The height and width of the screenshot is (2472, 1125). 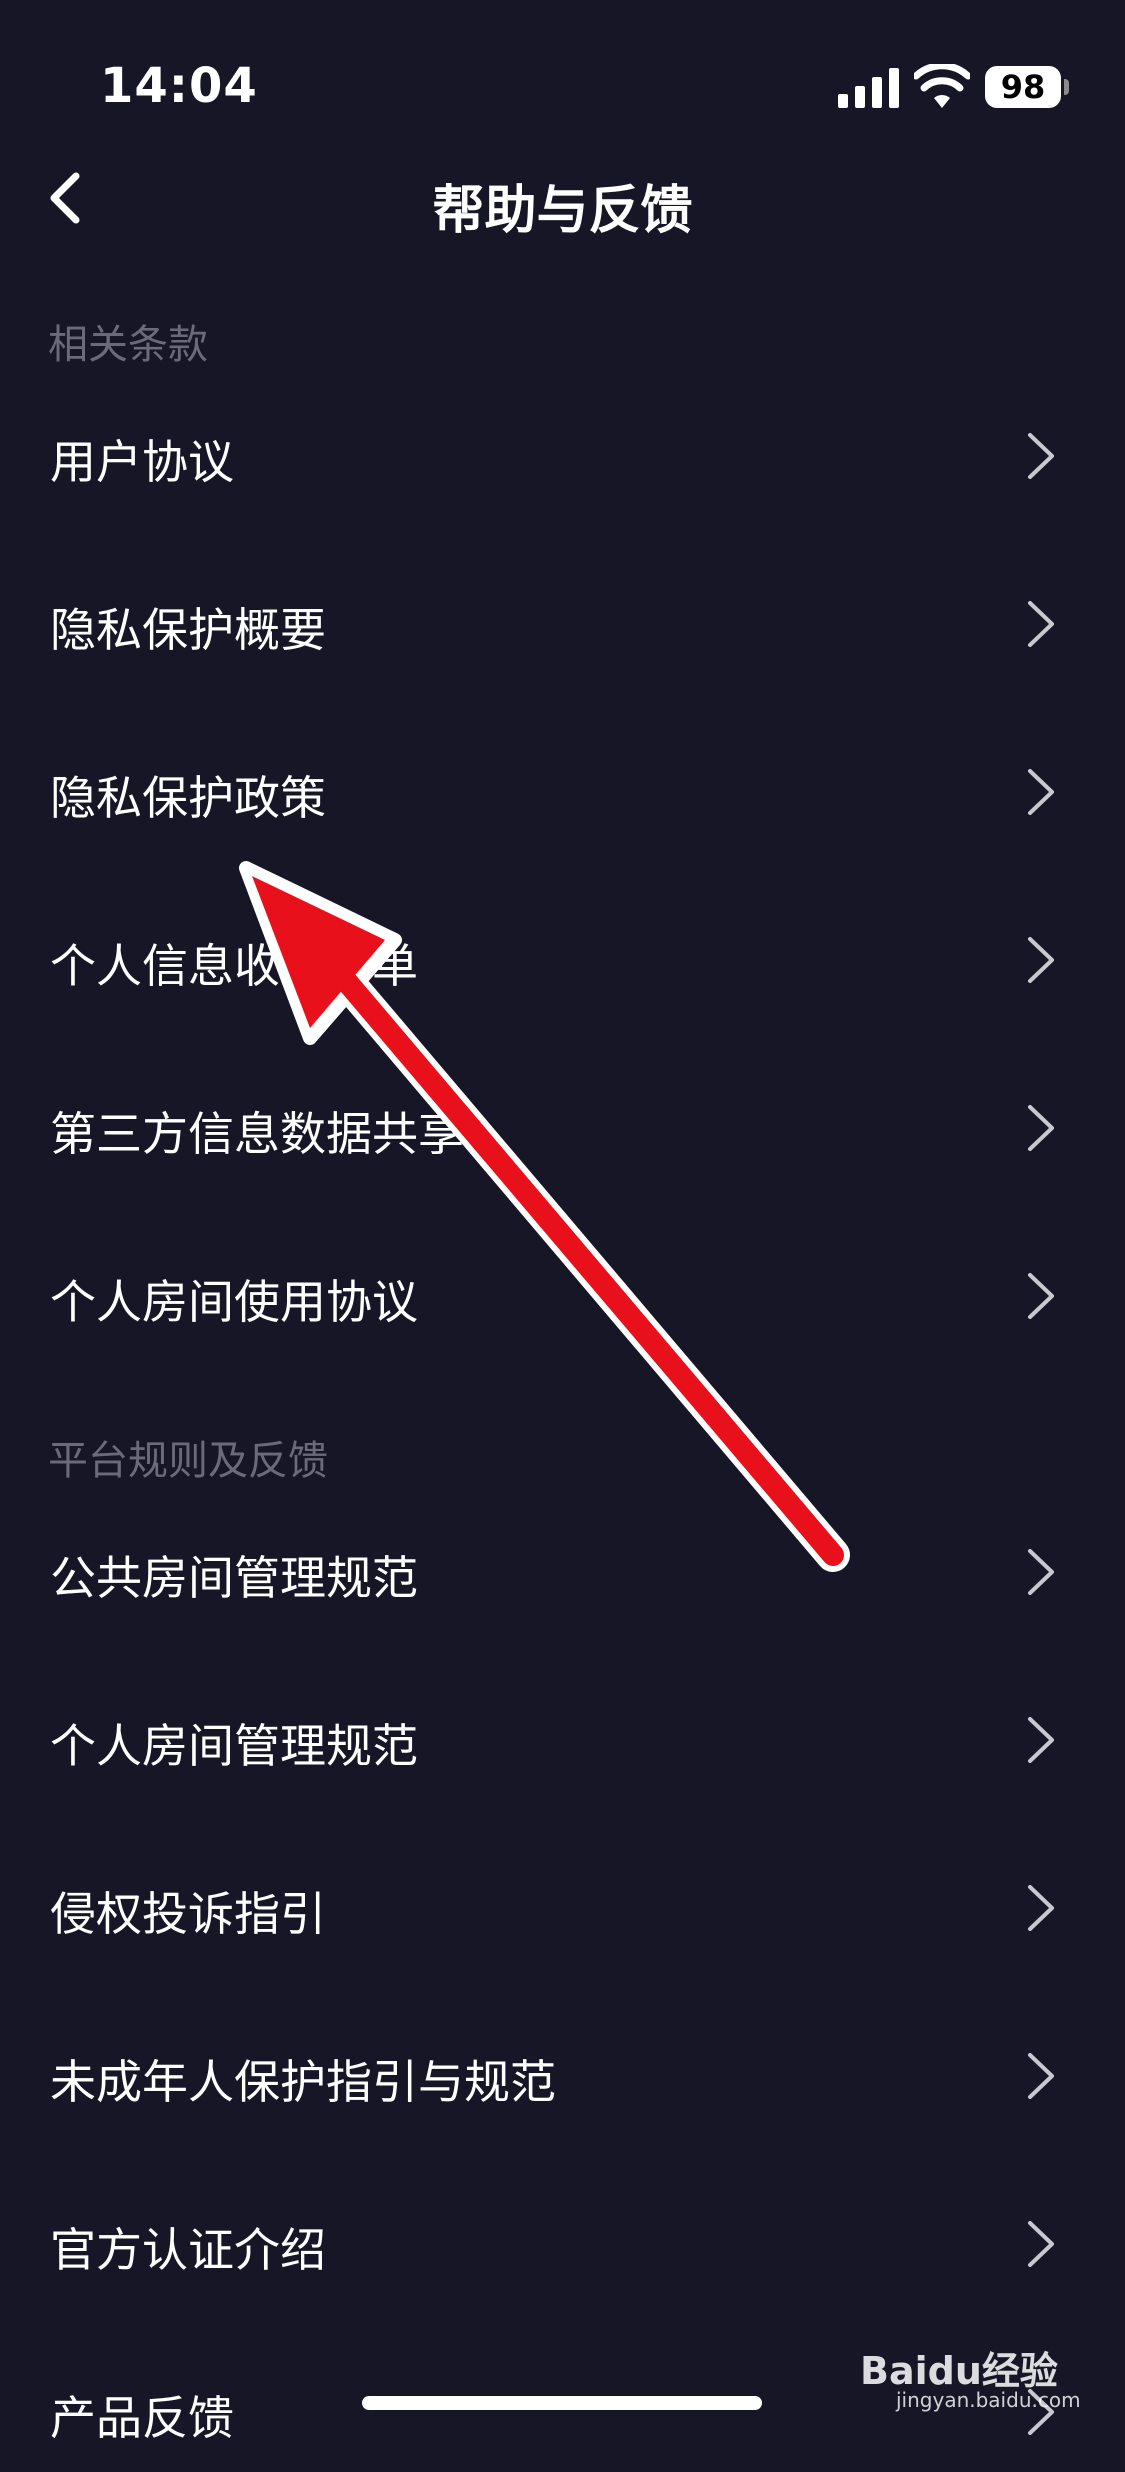 I want to click on section-header-terms: 相关条款, so click(x=128, y=345).